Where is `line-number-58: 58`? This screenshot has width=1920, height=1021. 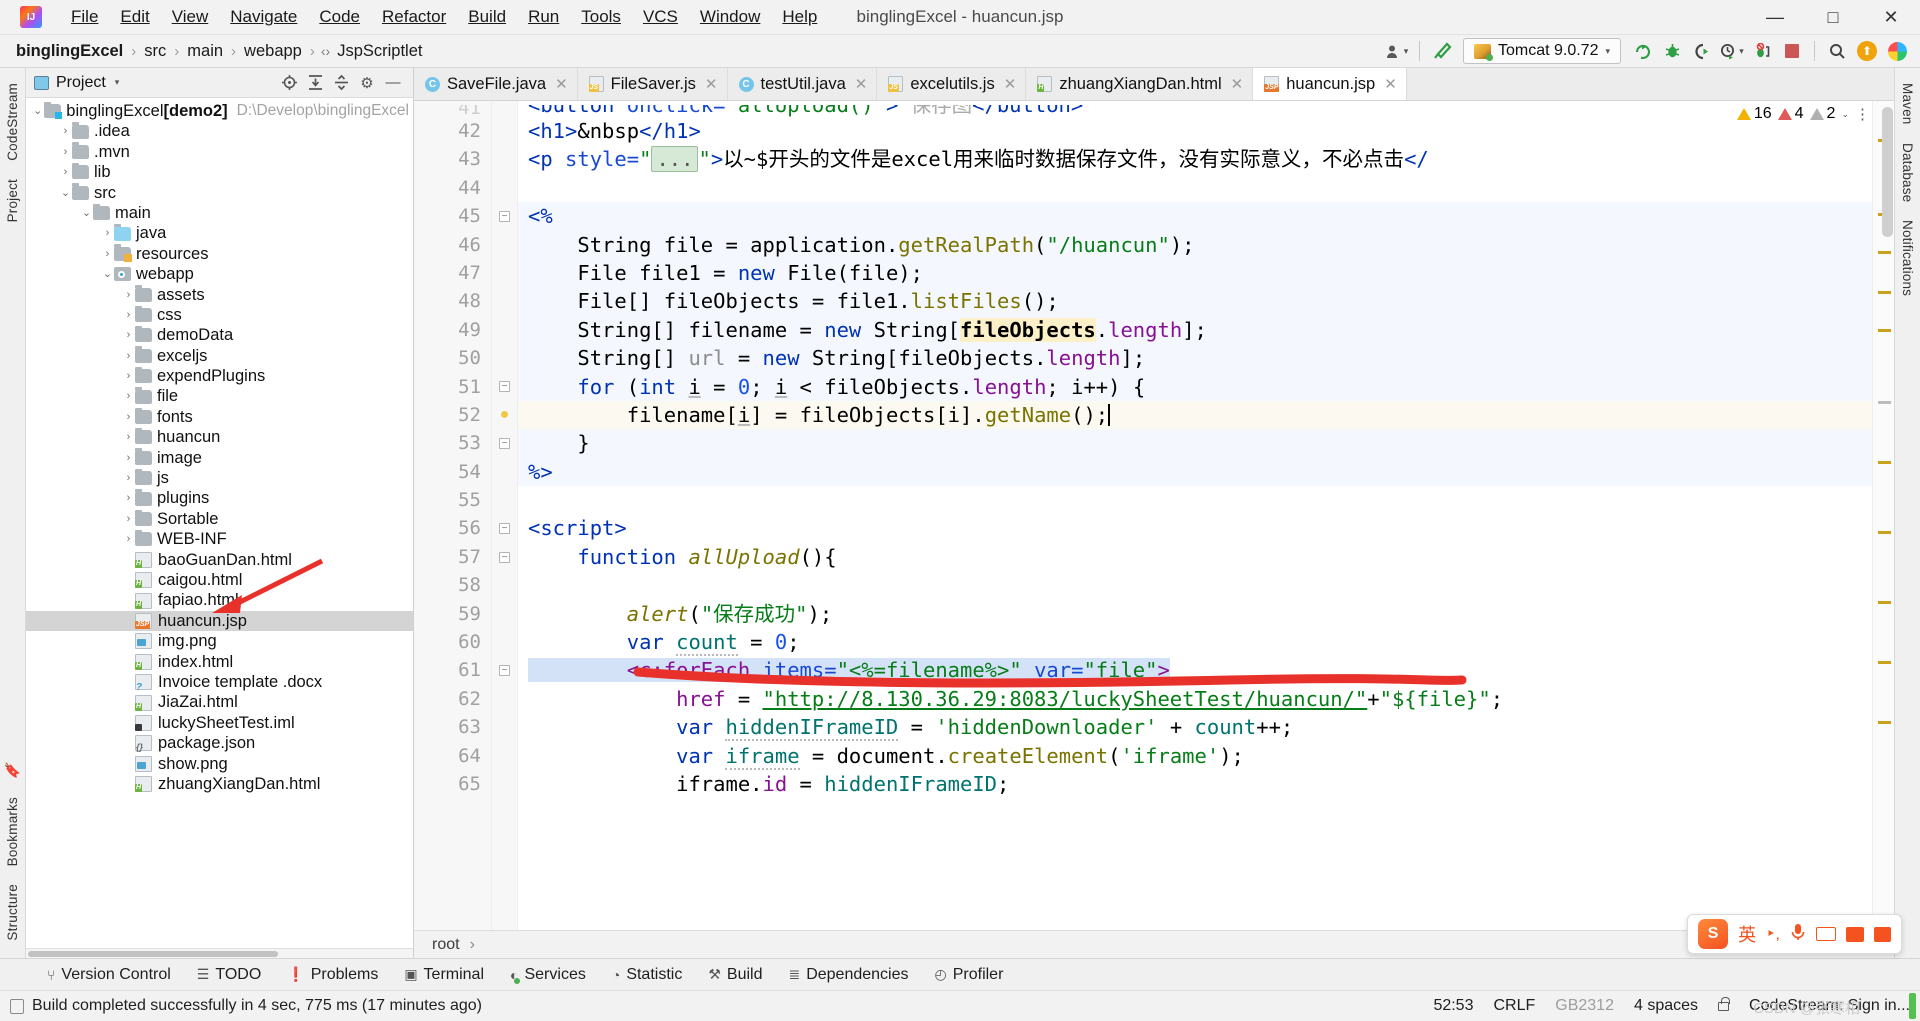
line-number-58: 58 is located at coordinates (452, 585).